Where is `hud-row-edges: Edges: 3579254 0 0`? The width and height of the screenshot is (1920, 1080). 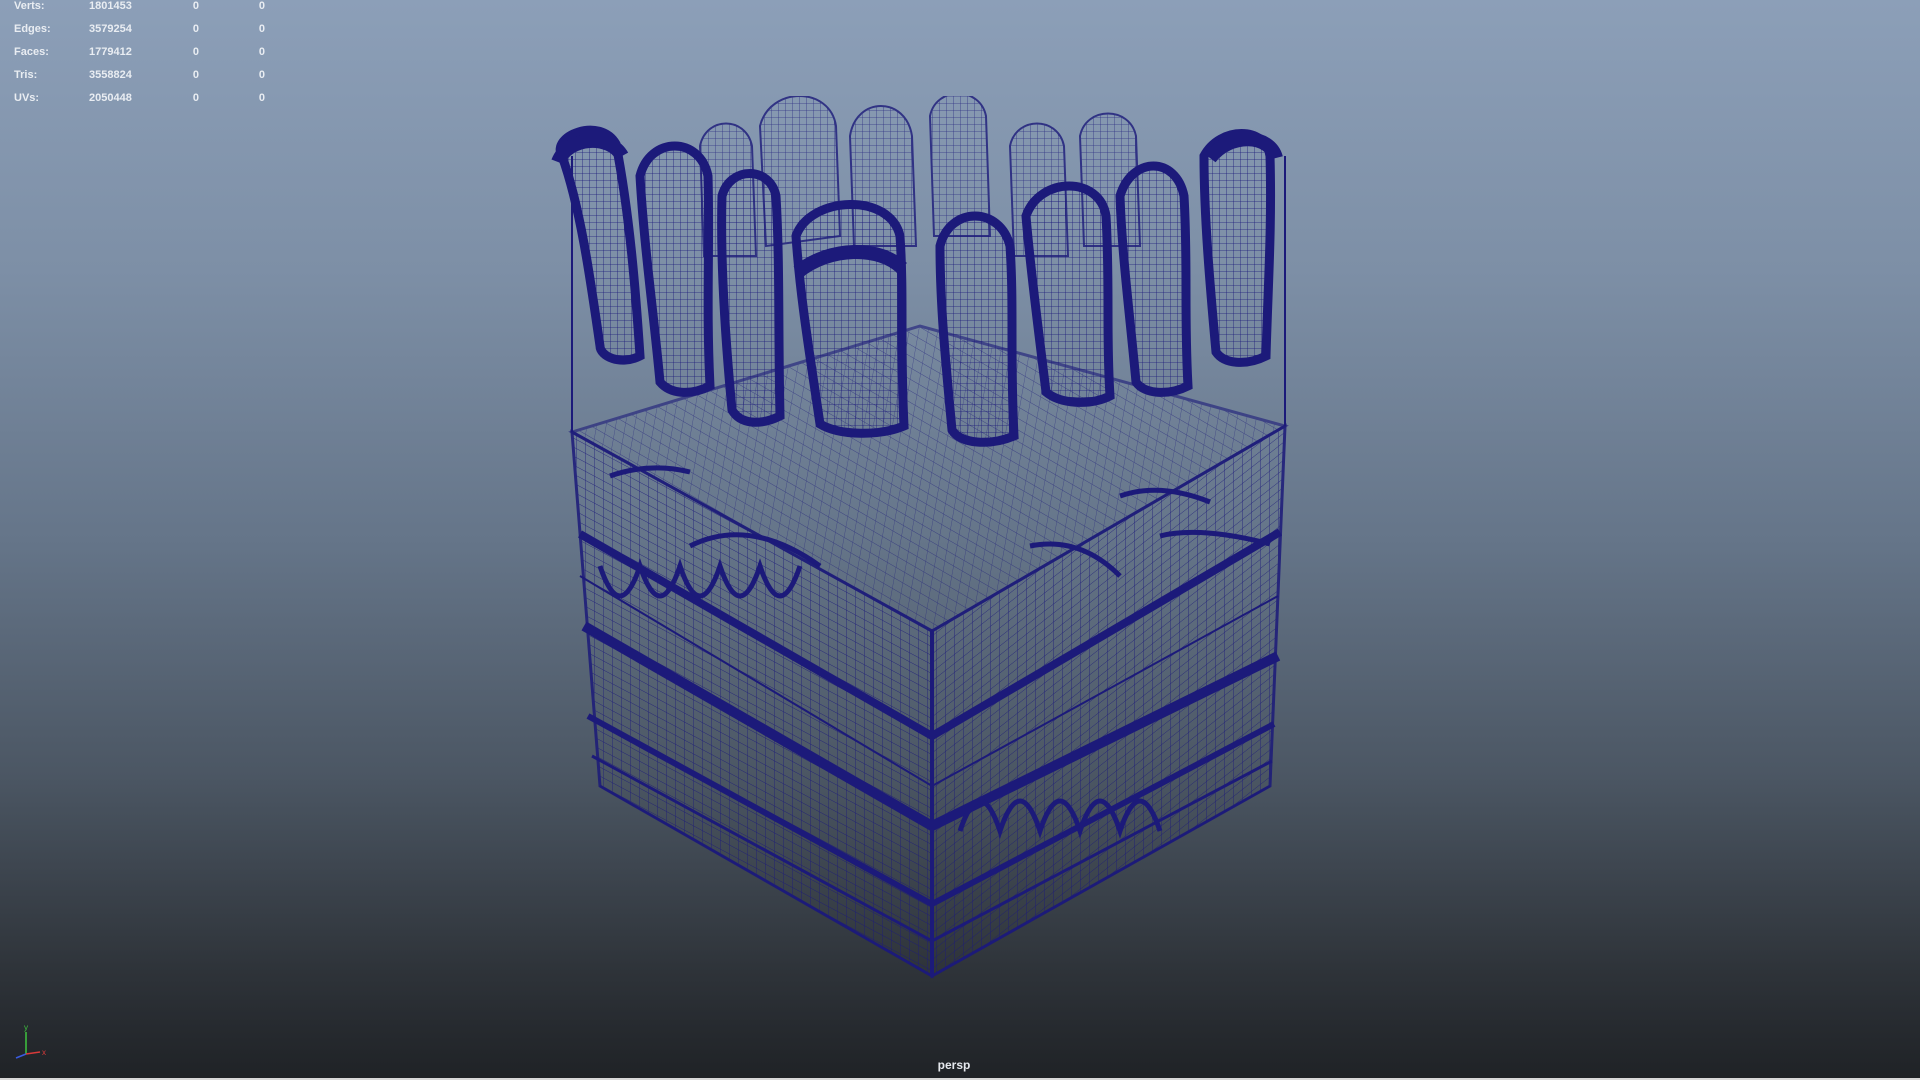
hud-row-edges: Edges: 3579254 0 0 is located at coordinates (140, 34).